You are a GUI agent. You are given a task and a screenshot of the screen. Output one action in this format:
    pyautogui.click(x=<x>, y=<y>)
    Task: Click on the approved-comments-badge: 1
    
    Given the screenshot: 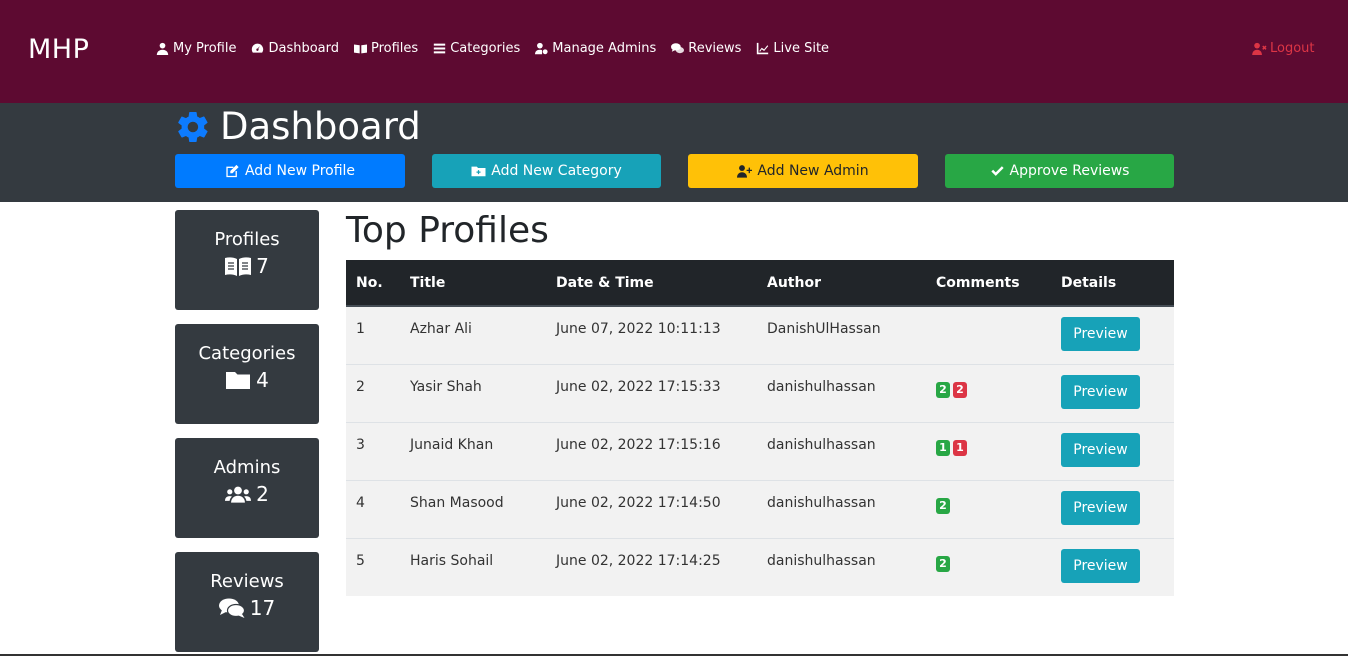 What is the action you would take?
    pyautogui.click(x=943, y=447)
    